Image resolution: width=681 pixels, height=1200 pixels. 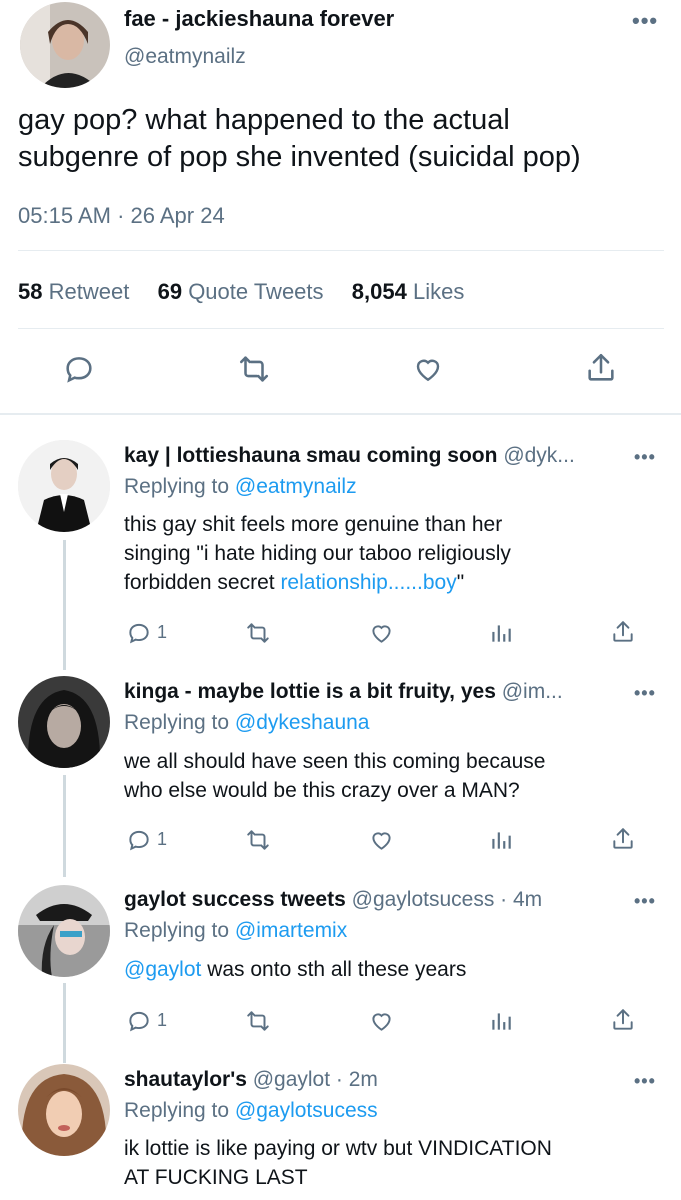 I want to click on main-tweet-avatar, so click(x=65, y=45).